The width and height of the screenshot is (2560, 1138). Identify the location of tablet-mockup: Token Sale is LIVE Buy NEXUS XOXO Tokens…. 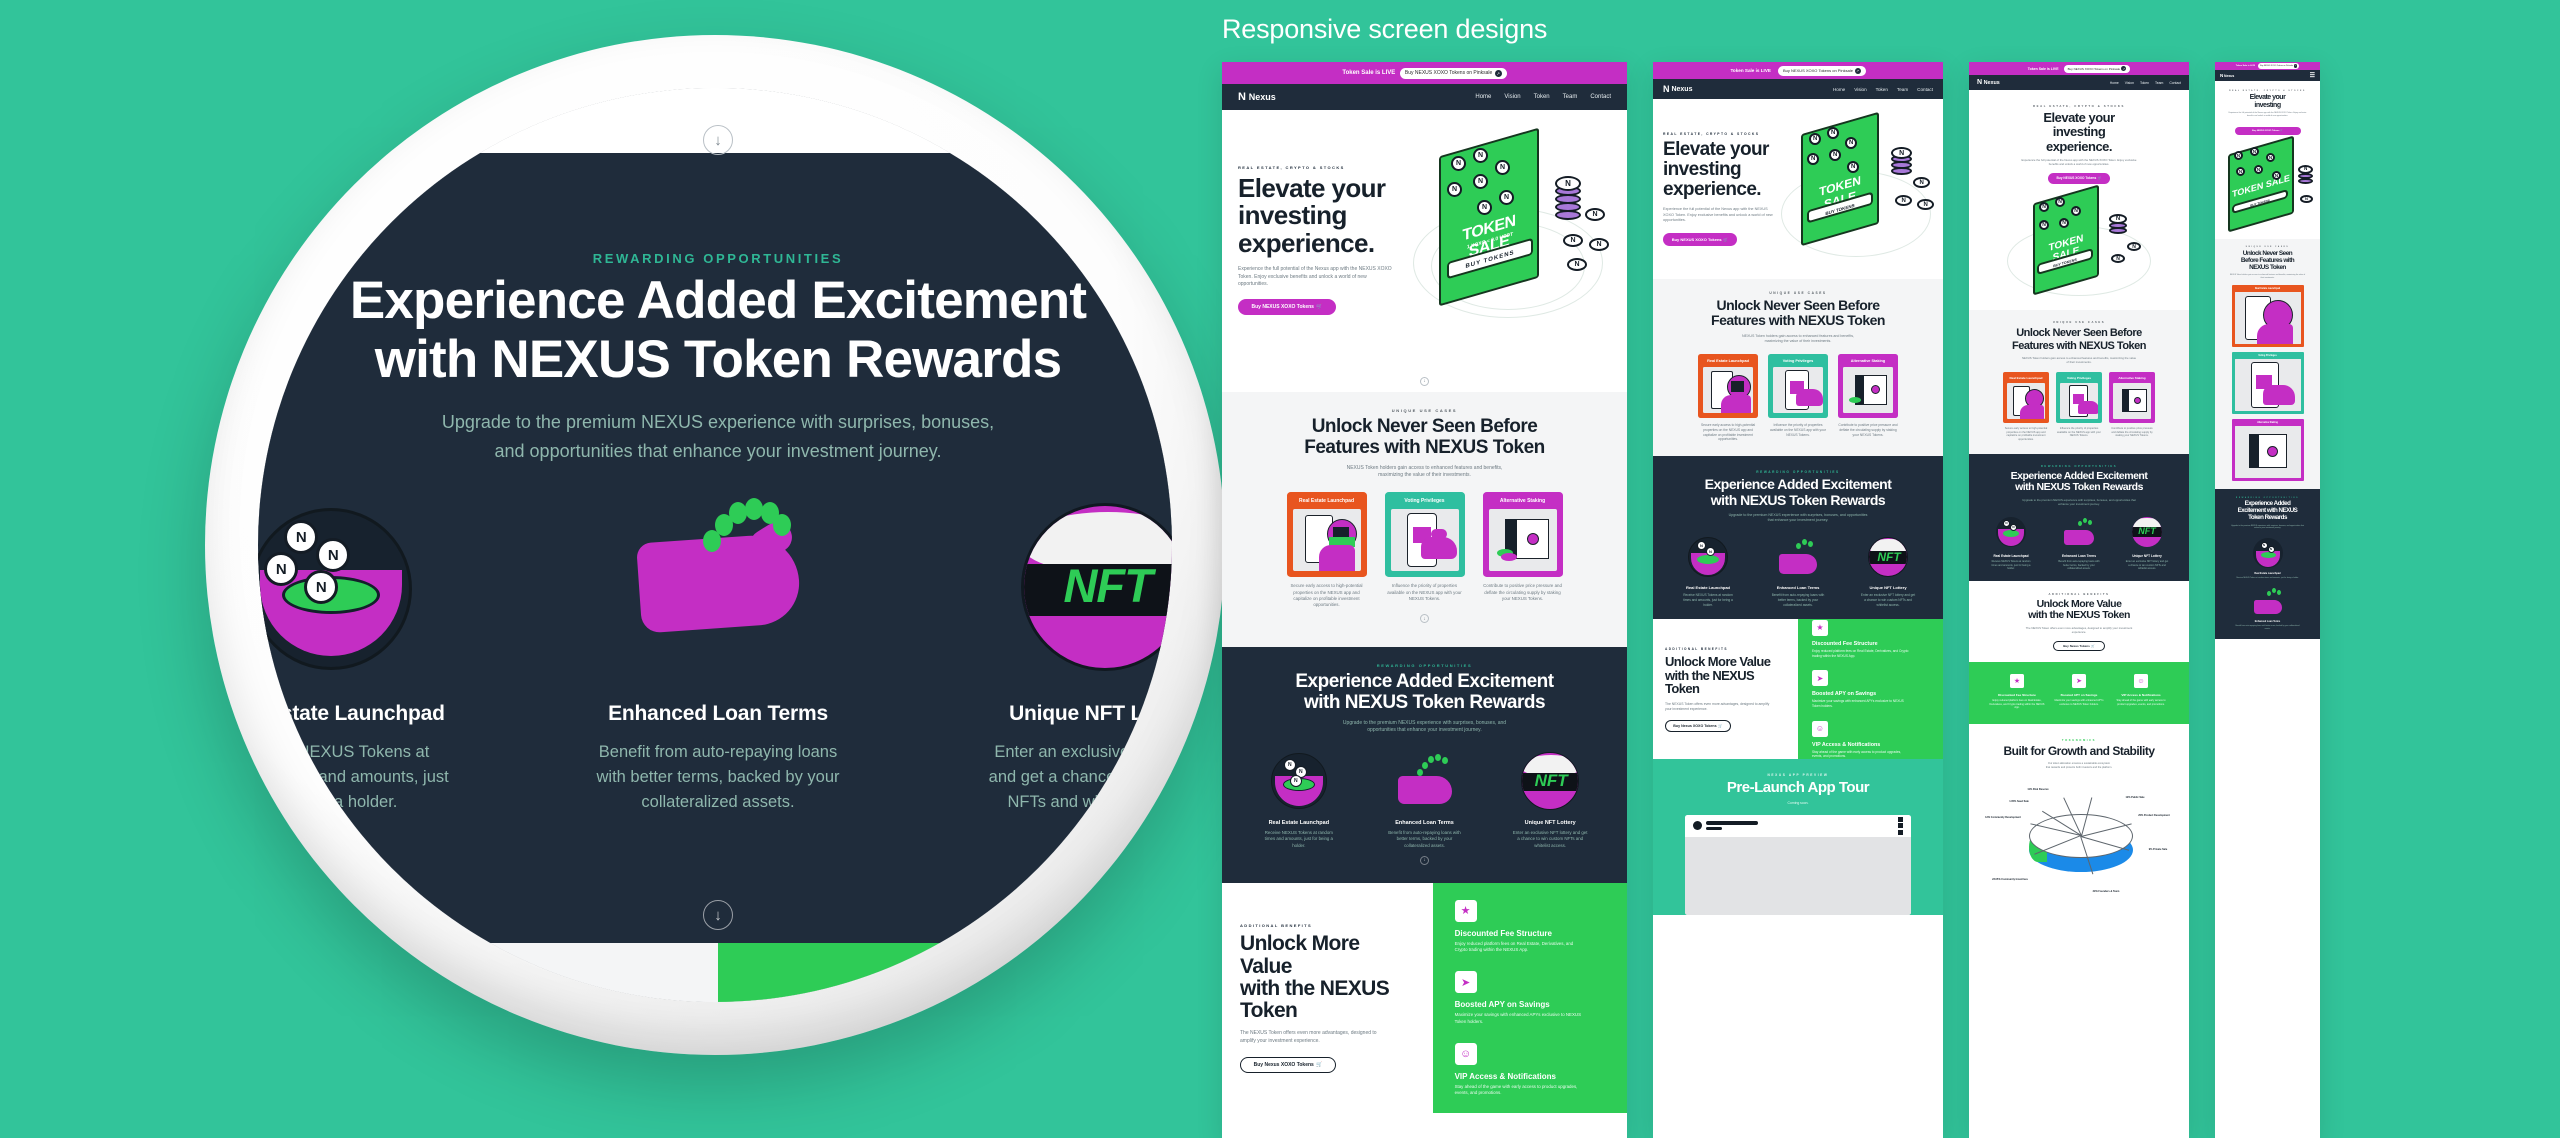
(1798, 600).